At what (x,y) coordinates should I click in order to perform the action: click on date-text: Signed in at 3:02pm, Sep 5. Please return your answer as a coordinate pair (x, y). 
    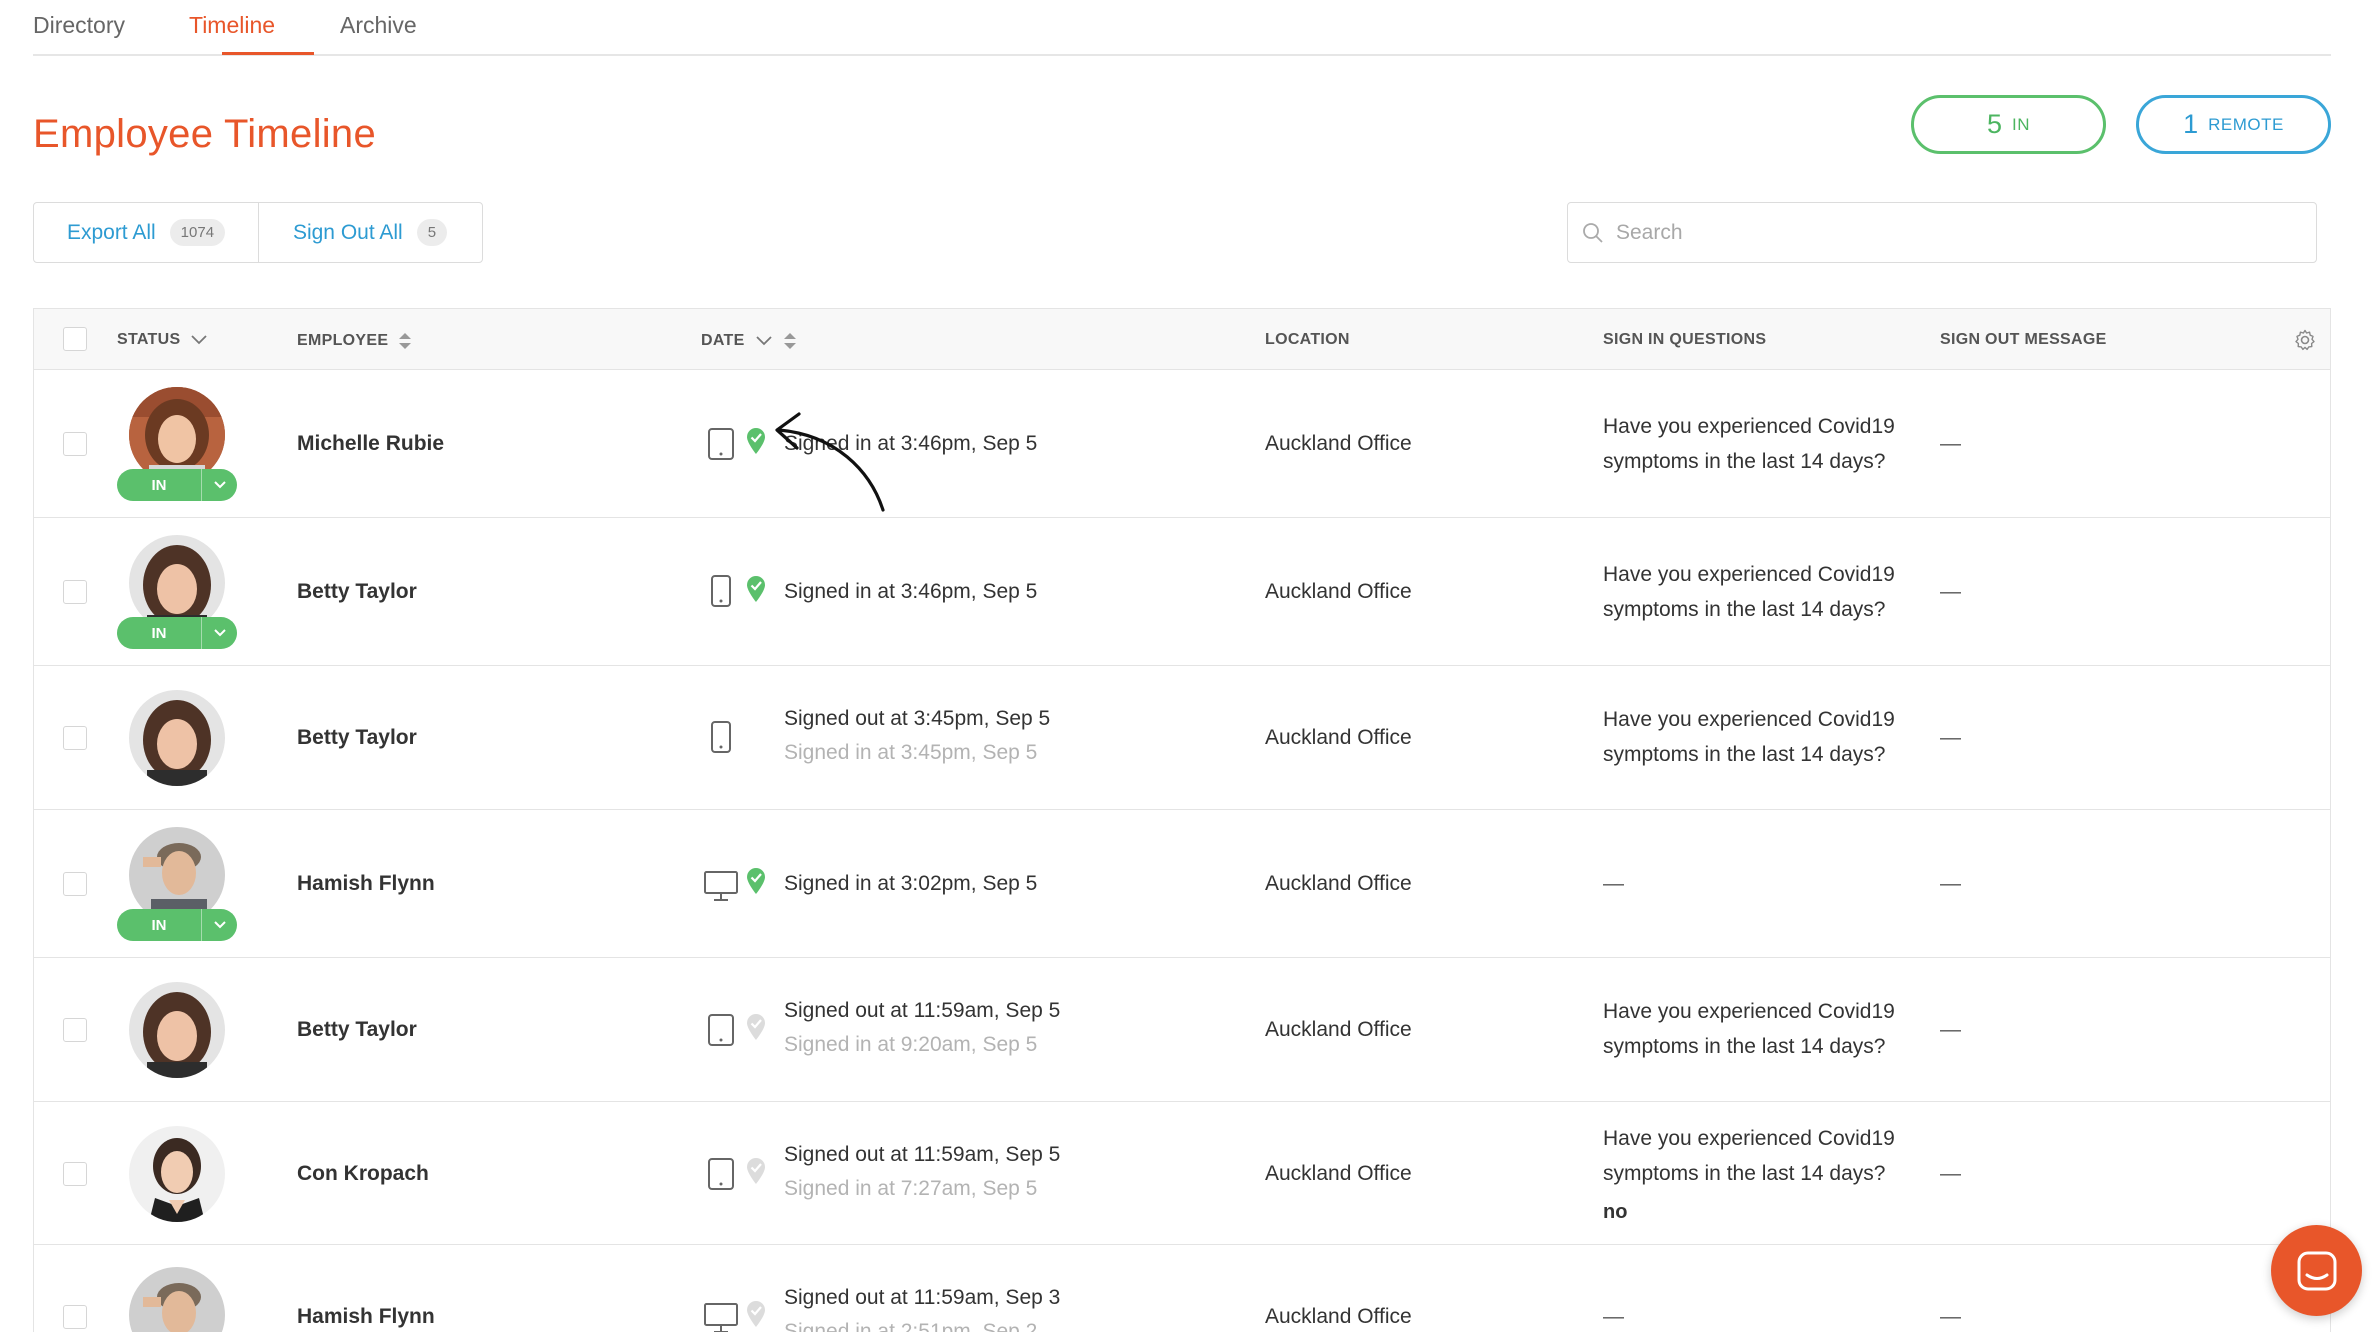
    Looking at the image, I should click on (911, 883).